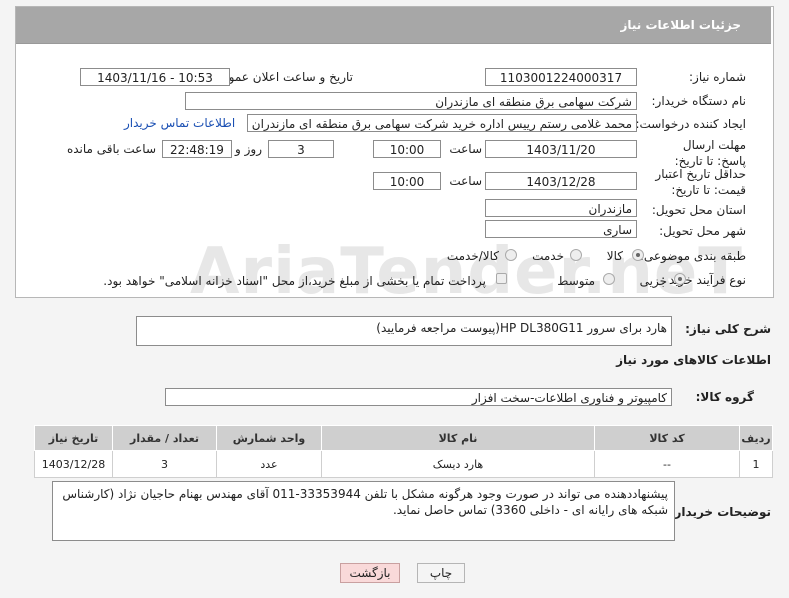 This screenshot has height=598, width=789. I want to click on announce-field: 1403/11/16 - 10:53, so click(155, 77).